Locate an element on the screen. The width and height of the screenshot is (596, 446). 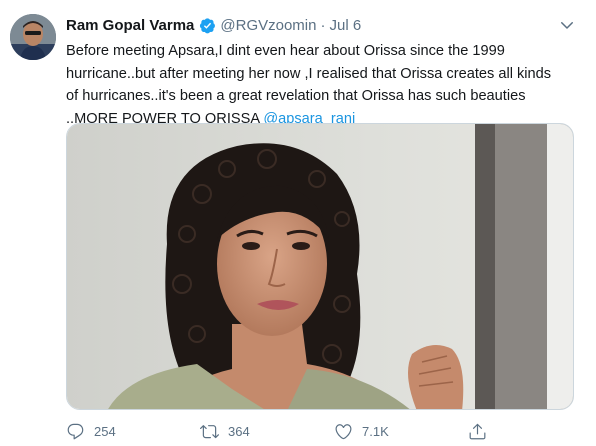
author-handle: @RGVzoomin is located at coordinates (268, 25).